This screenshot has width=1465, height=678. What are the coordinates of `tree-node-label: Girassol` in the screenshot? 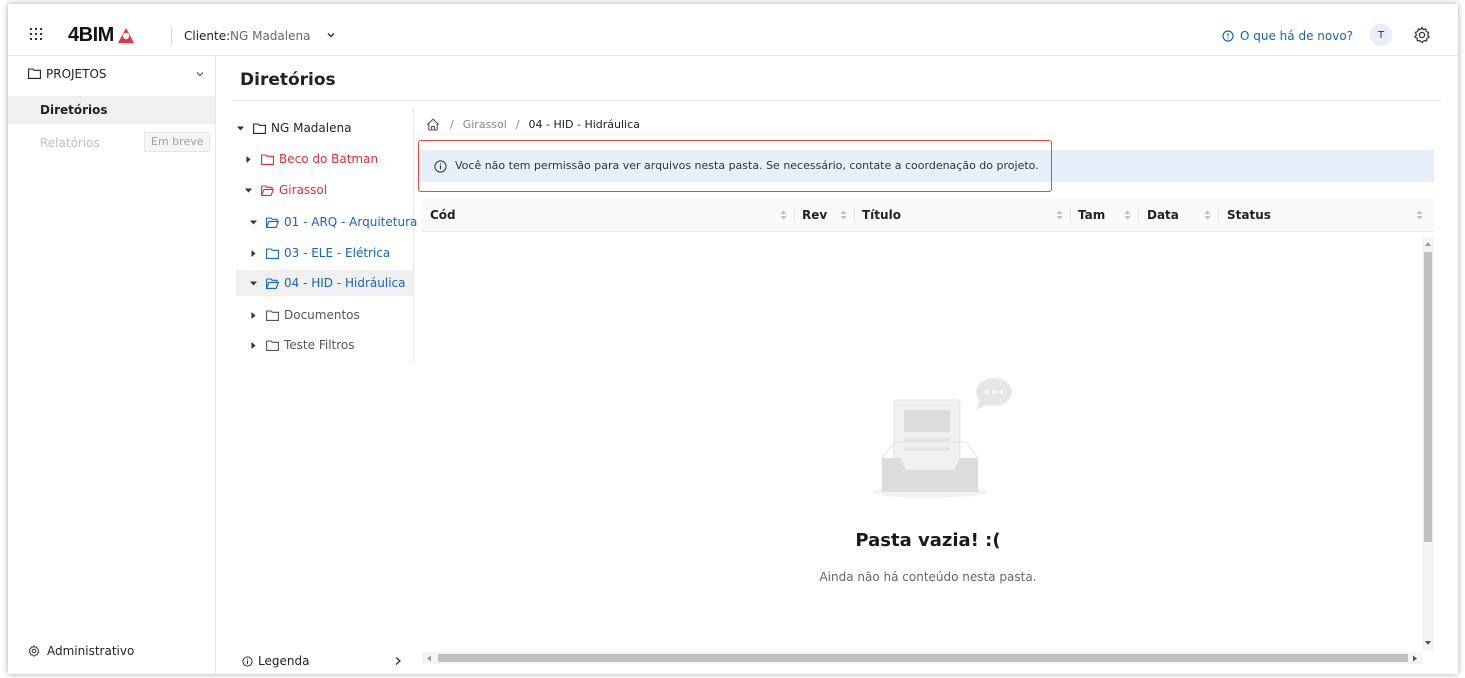 It's located at (303, 190).